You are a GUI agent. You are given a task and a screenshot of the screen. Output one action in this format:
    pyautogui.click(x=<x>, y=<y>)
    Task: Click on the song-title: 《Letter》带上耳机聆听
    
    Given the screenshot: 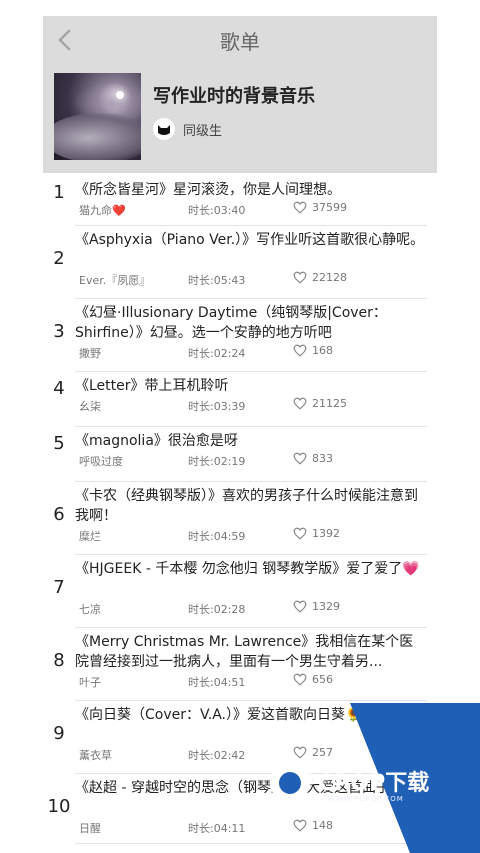 What is the action you would take?
    pyautogui.click(x=152, y=386)
    